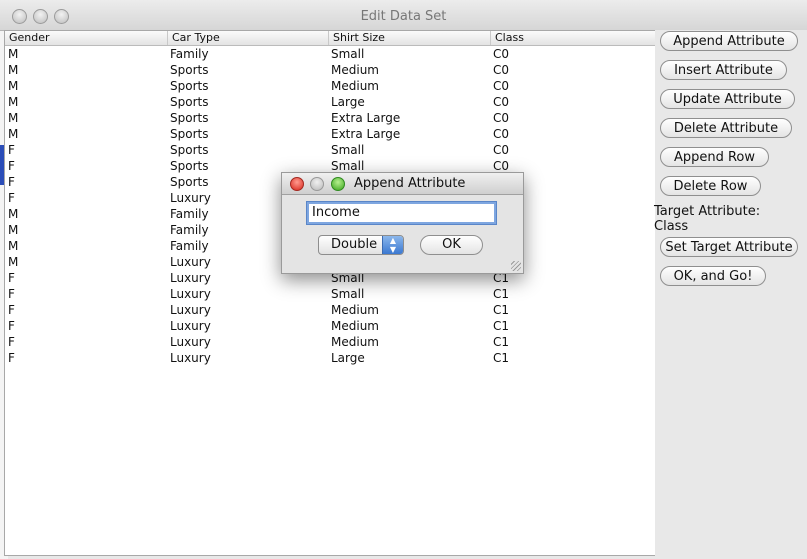 The width and height of the screenshot is (807, 559). Describe the element at coordinates (729, 41) in the screenshot. I see `append-attribute-button: Append Attribute` at that location.